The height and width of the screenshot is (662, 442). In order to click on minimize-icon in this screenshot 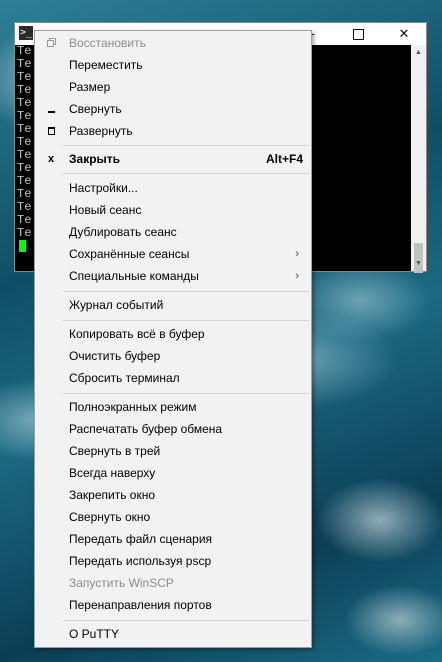, I will do `click(51, 109)`.